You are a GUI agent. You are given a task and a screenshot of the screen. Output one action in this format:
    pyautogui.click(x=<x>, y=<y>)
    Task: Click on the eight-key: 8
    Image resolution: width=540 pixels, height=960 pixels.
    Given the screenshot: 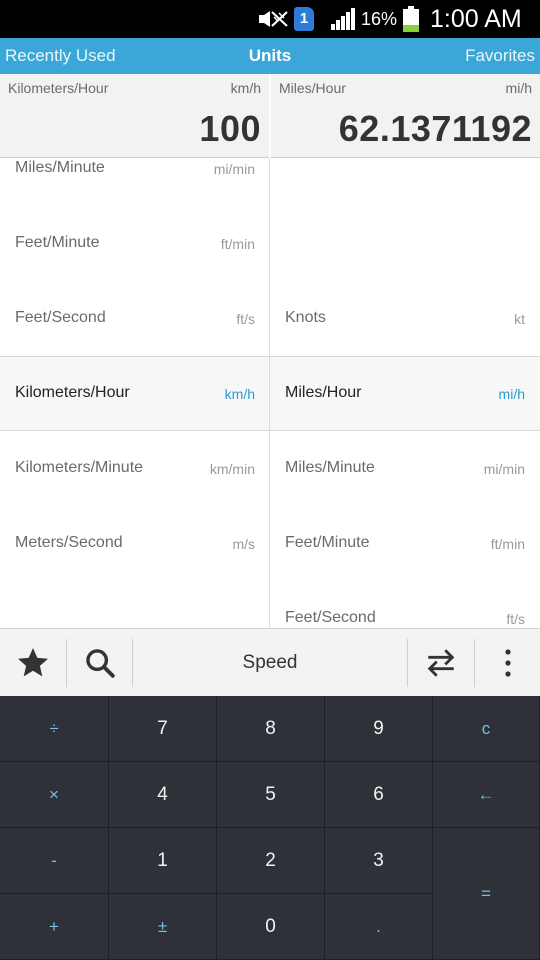 What is the action you would take?
    pyautogui.click(x=271, y=729)
    